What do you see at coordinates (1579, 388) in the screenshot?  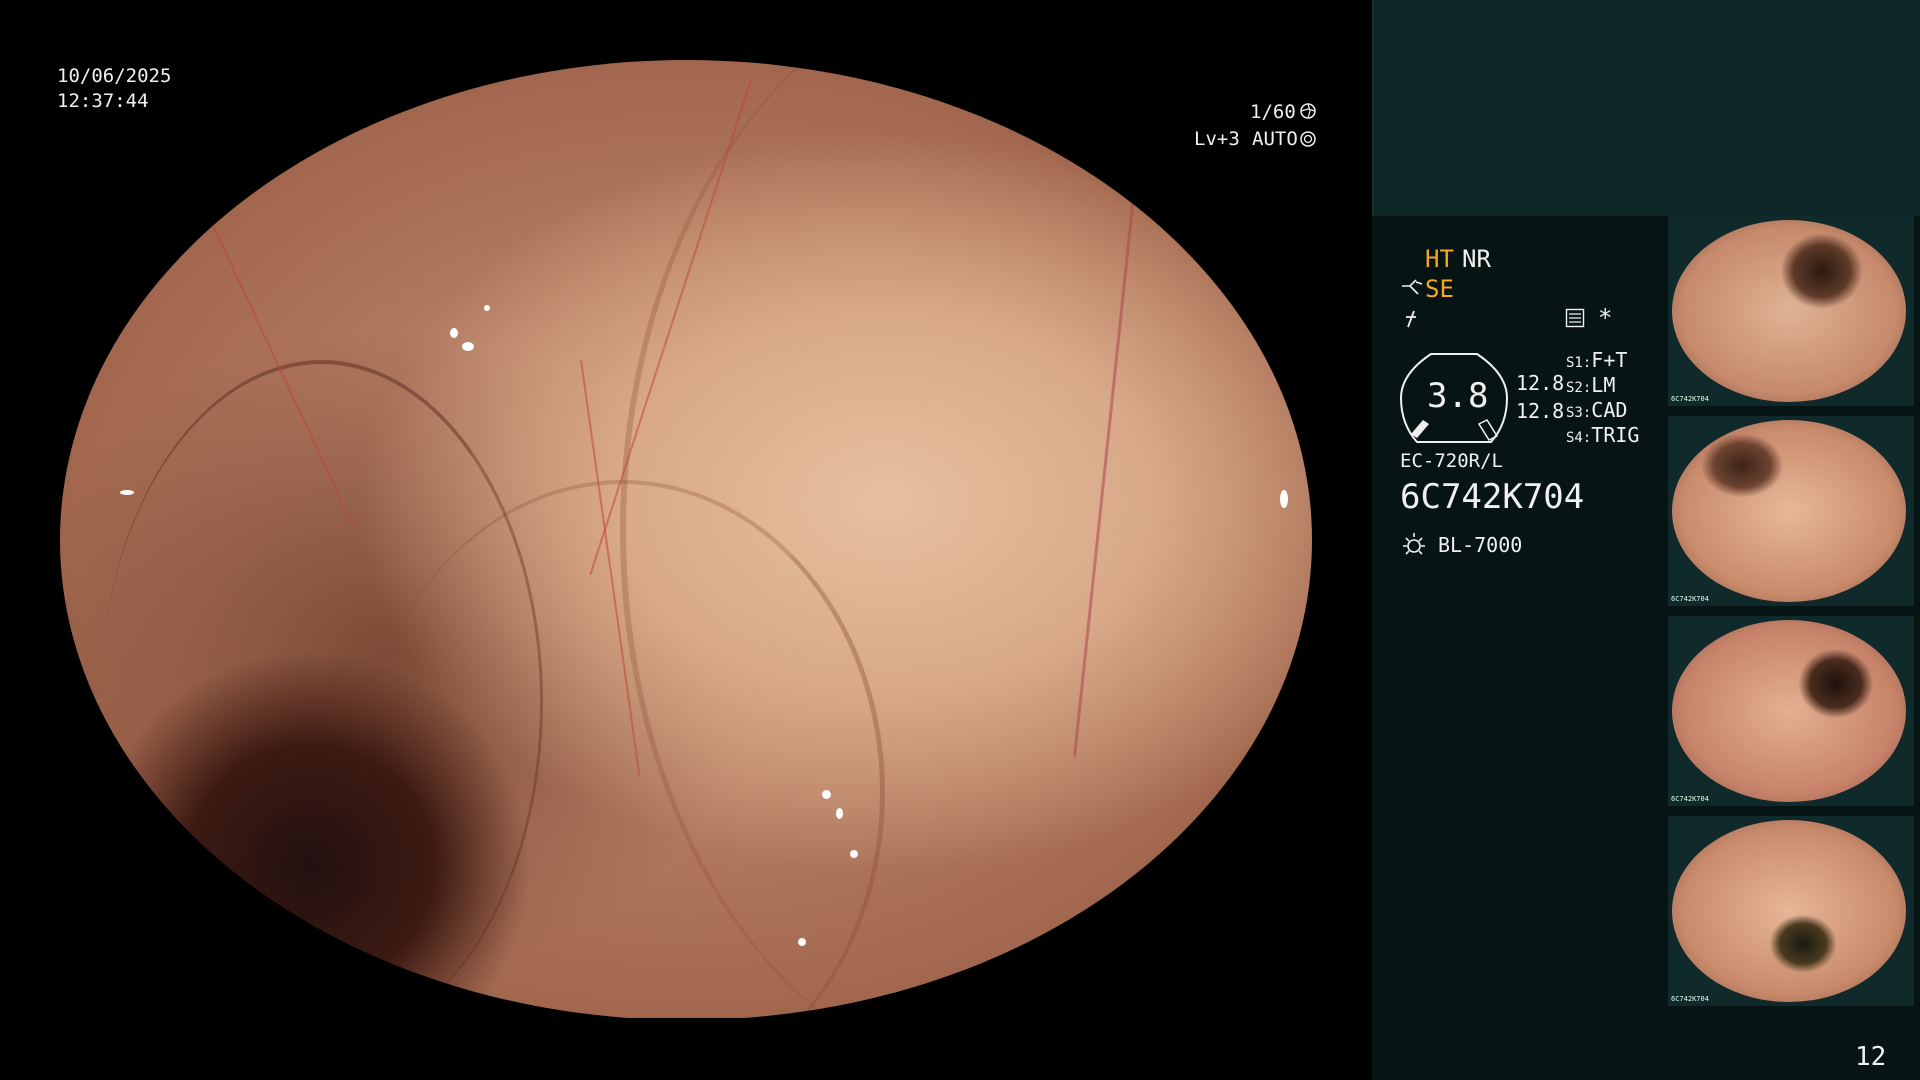 I see `switch-key: S2:` at bounding box center [1579, 388].